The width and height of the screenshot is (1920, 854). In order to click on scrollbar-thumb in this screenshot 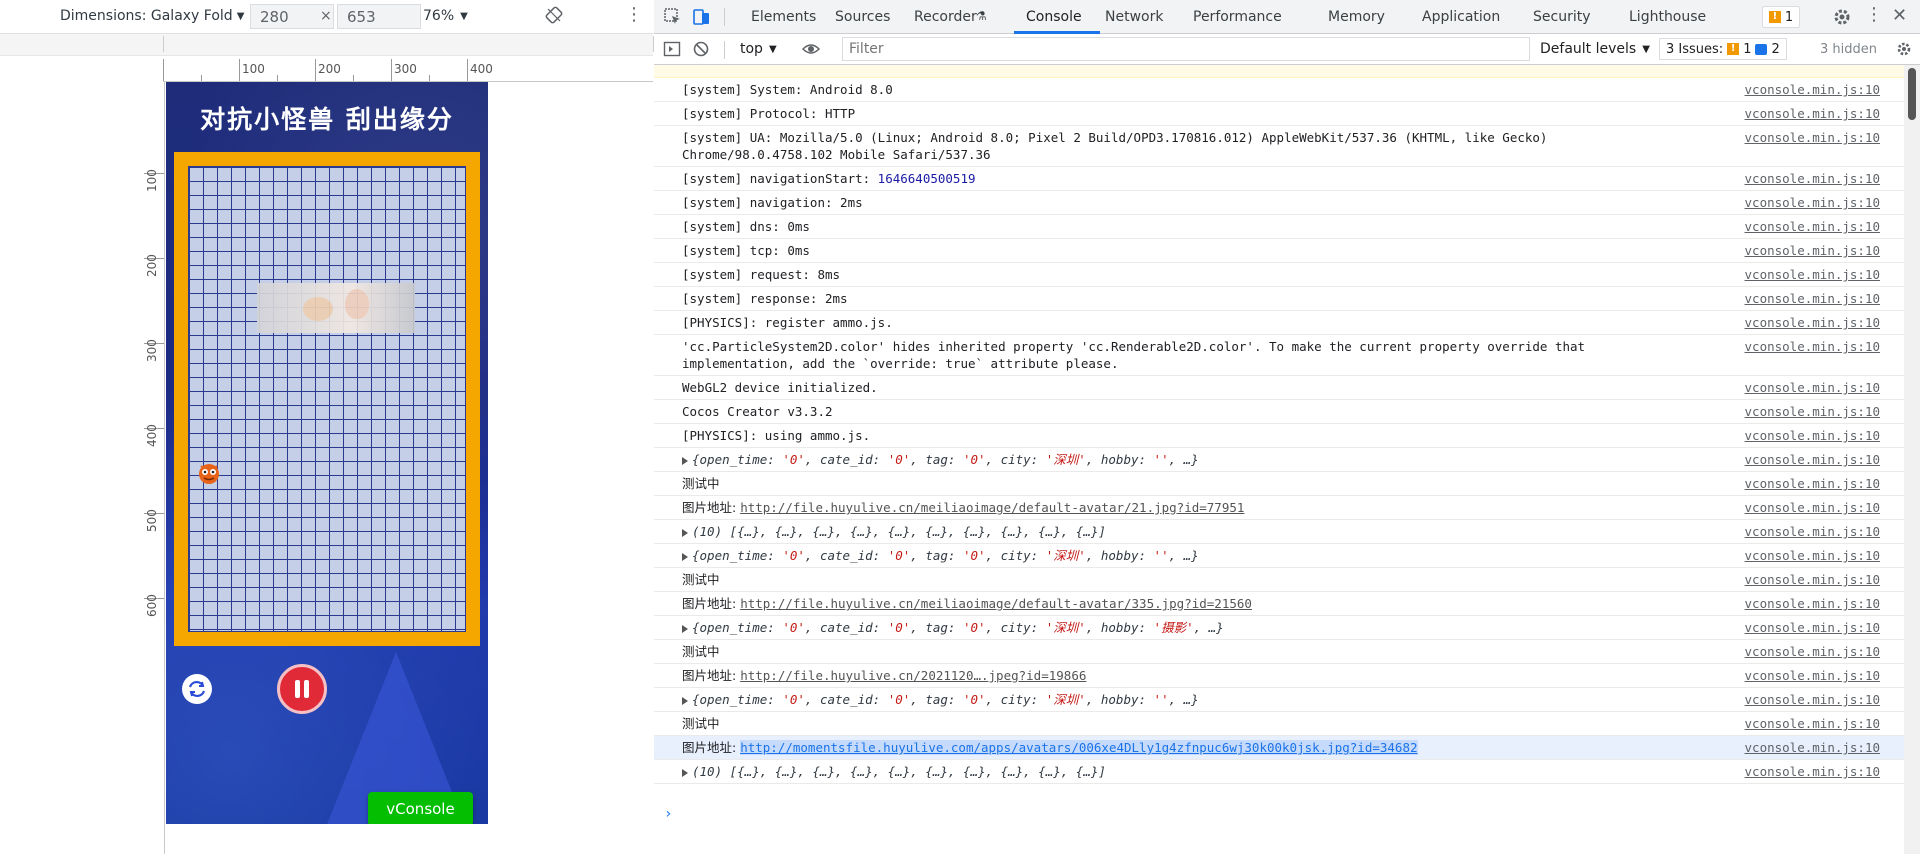, I will do `click(1912, 94)`.